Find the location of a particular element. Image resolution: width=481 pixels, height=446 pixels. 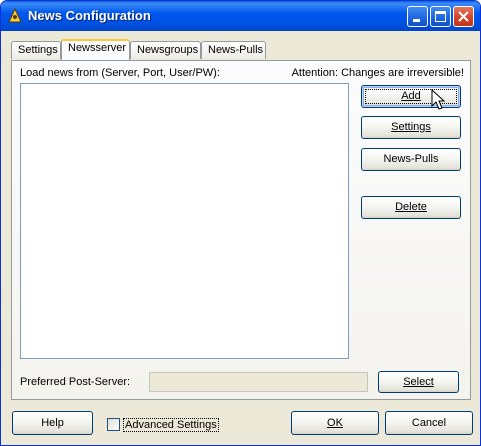

advanced-settings-checkbox is located at coordinates (113, 424).